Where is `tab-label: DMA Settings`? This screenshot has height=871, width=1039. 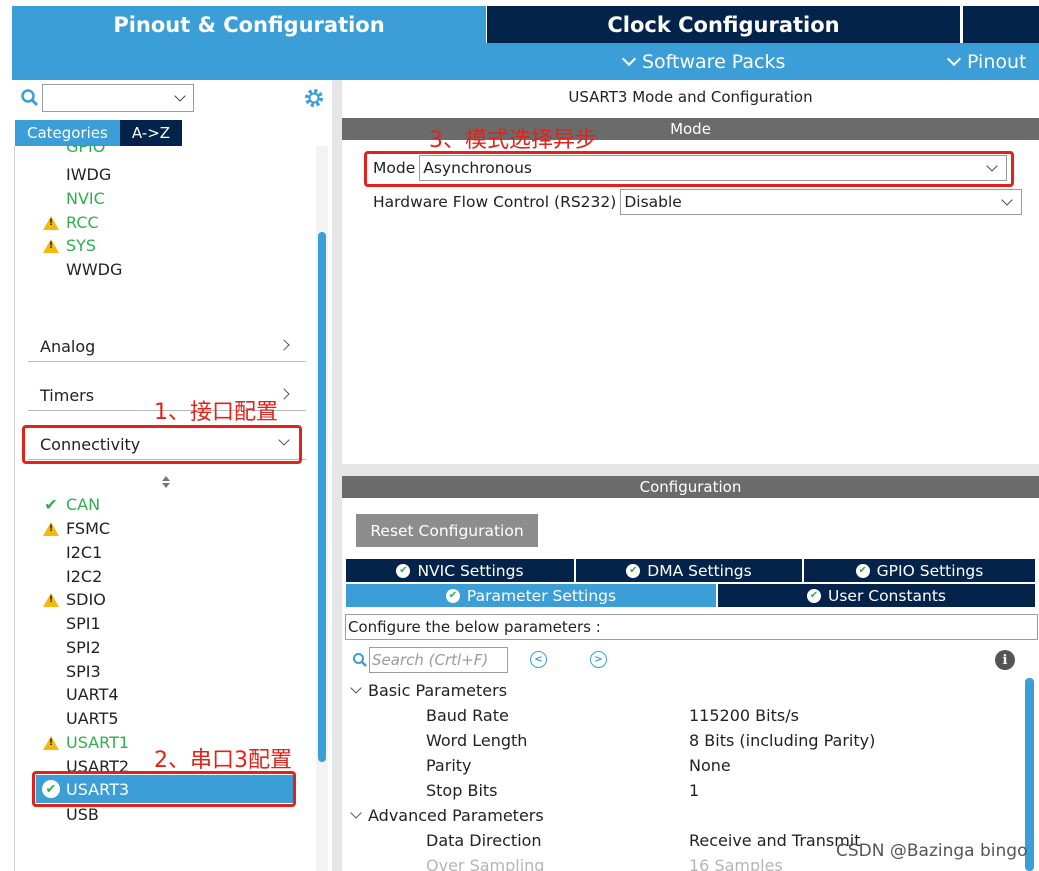
tab-label: DMA Settings is located at coordinates (699, 570).